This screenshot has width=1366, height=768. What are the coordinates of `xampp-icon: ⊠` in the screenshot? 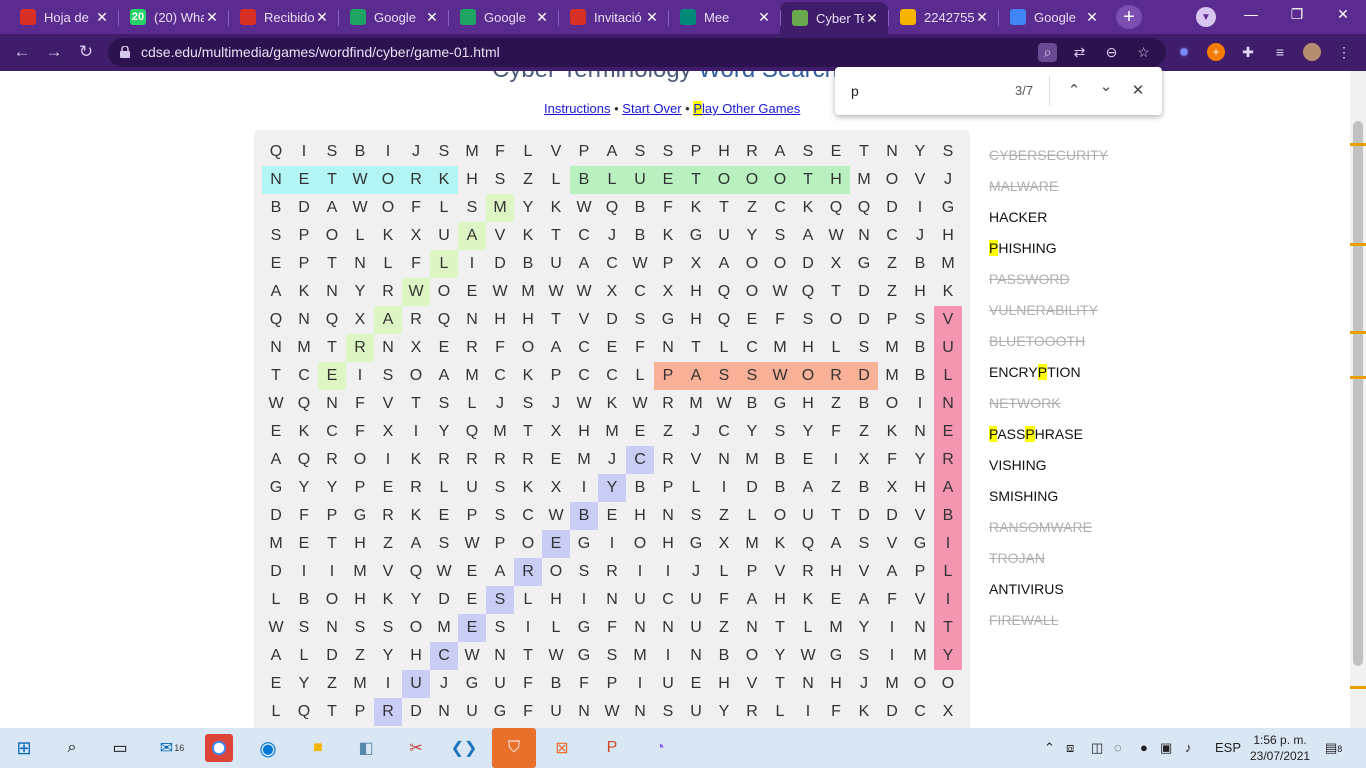 It's located at (562, 748).